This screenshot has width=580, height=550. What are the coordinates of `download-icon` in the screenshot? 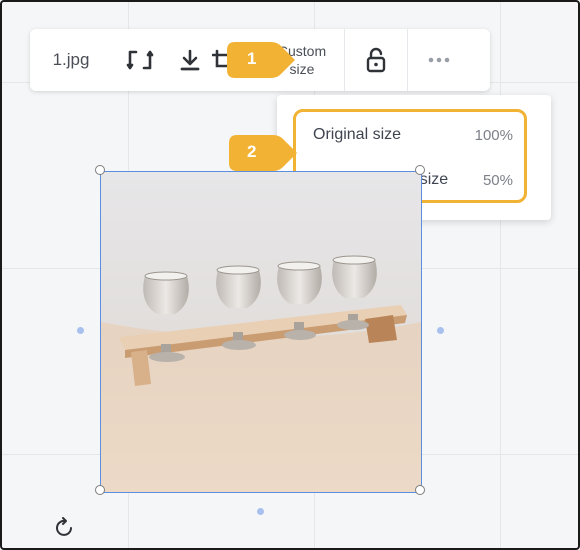 It's located at (190, 60).